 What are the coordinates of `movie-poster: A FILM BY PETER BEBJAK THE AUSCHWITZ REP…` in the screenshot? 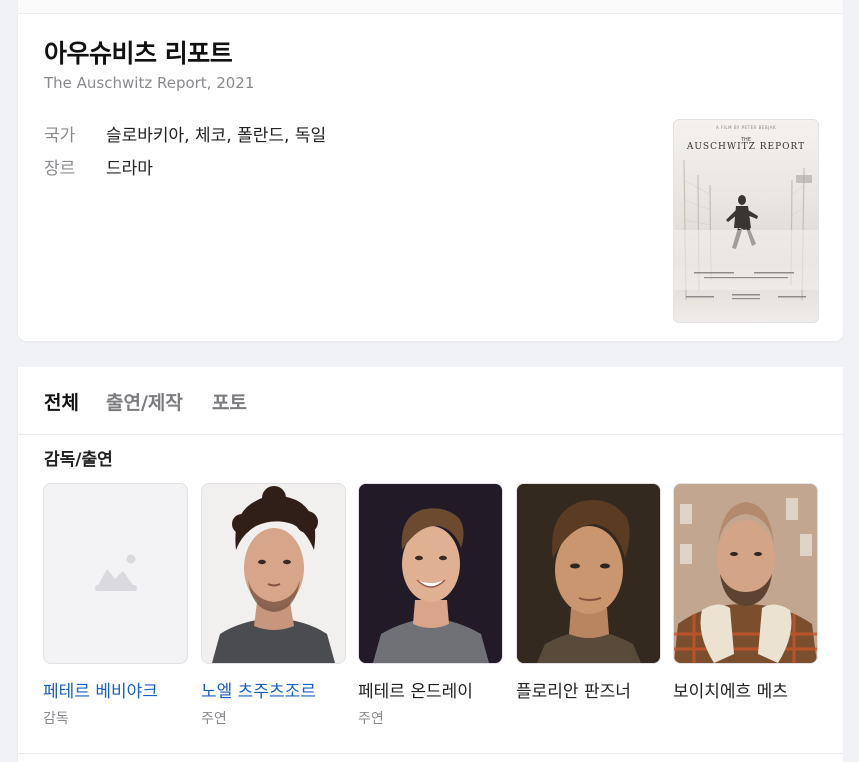 It's located at (746, 221).